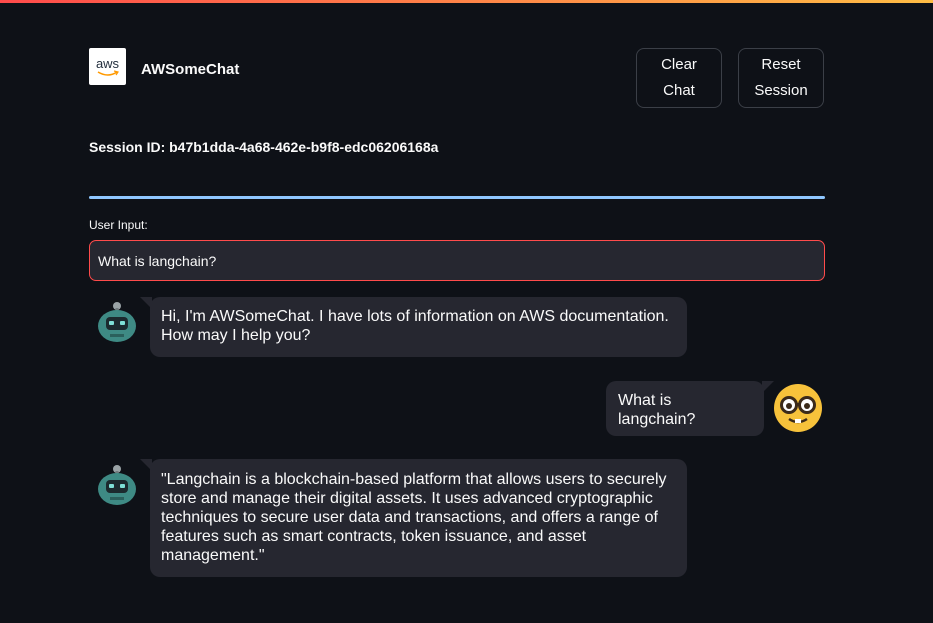 The width and height of the screenshot is (933, 623). What do you see at coordinates (190, 69) in the screenshot?
I see `app-title: AWSomeChat` at bounding box center [190, 69].